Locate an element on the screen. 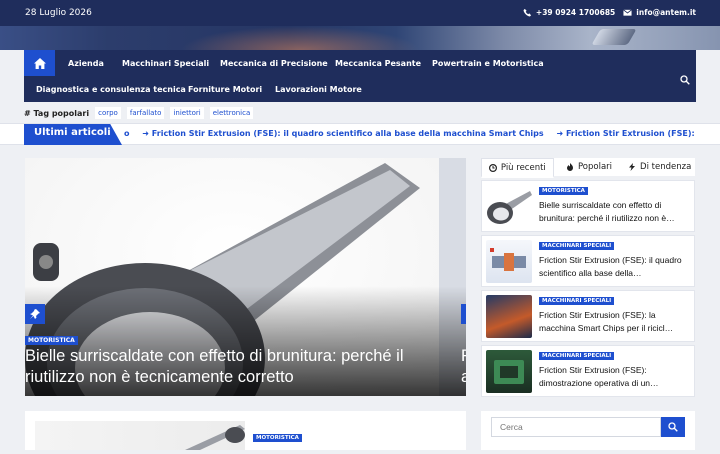 This screenshot has width=720, height=454. bolt-icon is located at coordinates (632, 167).